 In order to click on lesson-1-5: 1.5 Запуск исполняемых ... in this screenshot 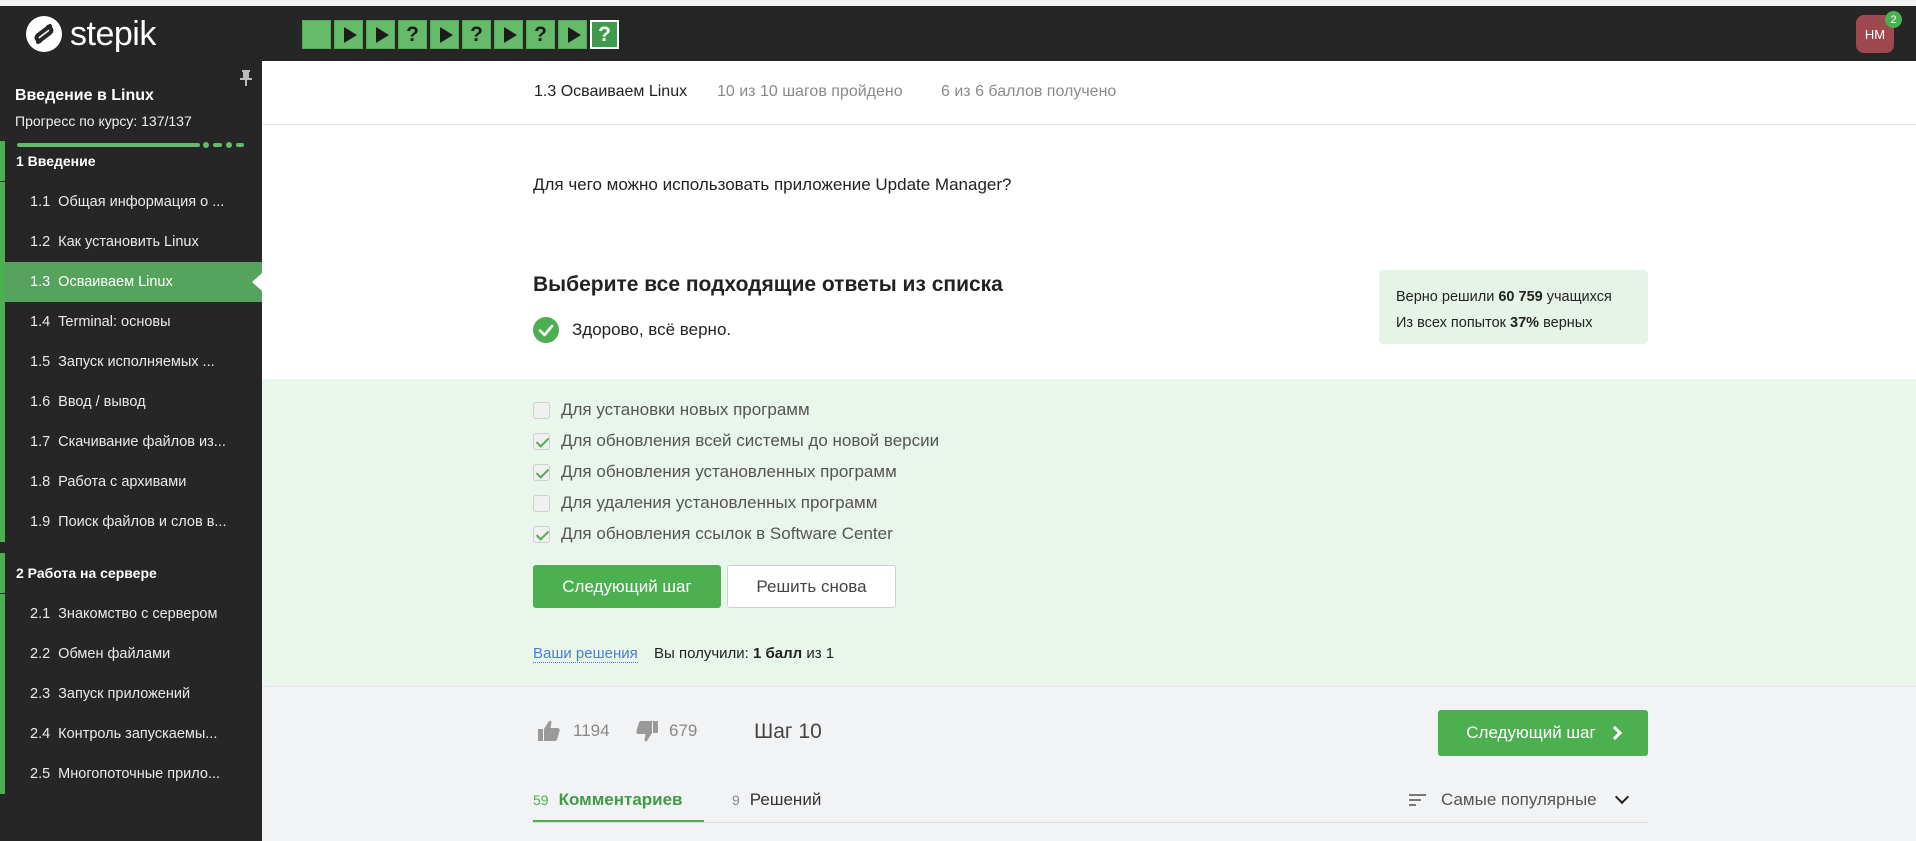, I will do `click(131, 362)`.